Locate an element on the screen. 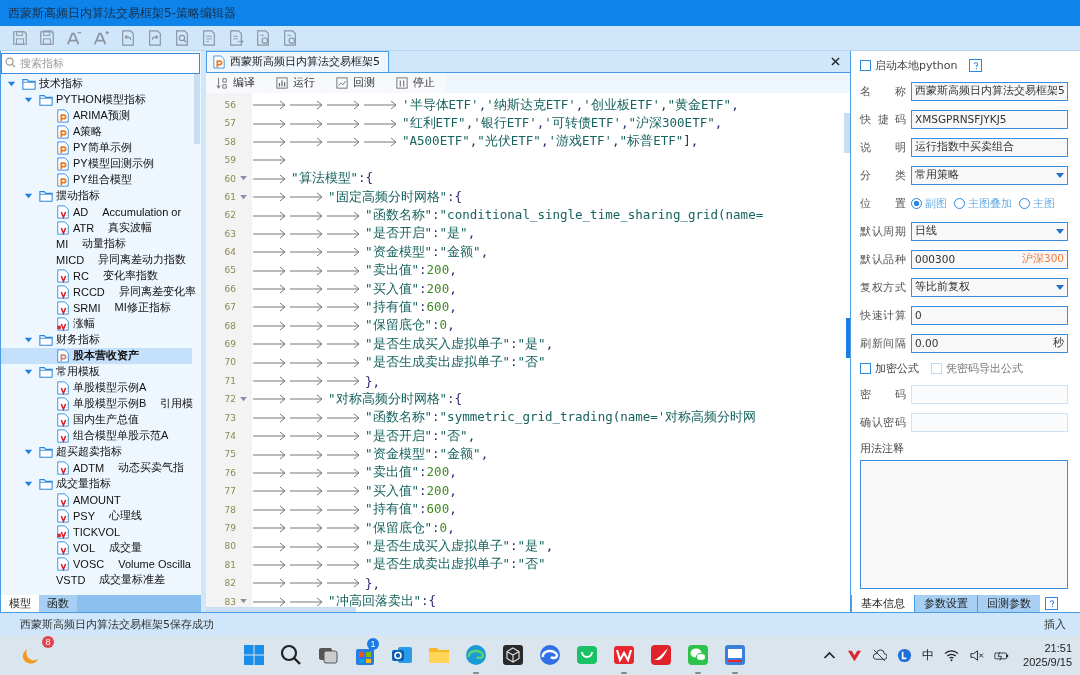 Image resolution: width=1080 pixels, height=675 pixels. dropdown: 等比前复权 is located at coordinates (989, 287).